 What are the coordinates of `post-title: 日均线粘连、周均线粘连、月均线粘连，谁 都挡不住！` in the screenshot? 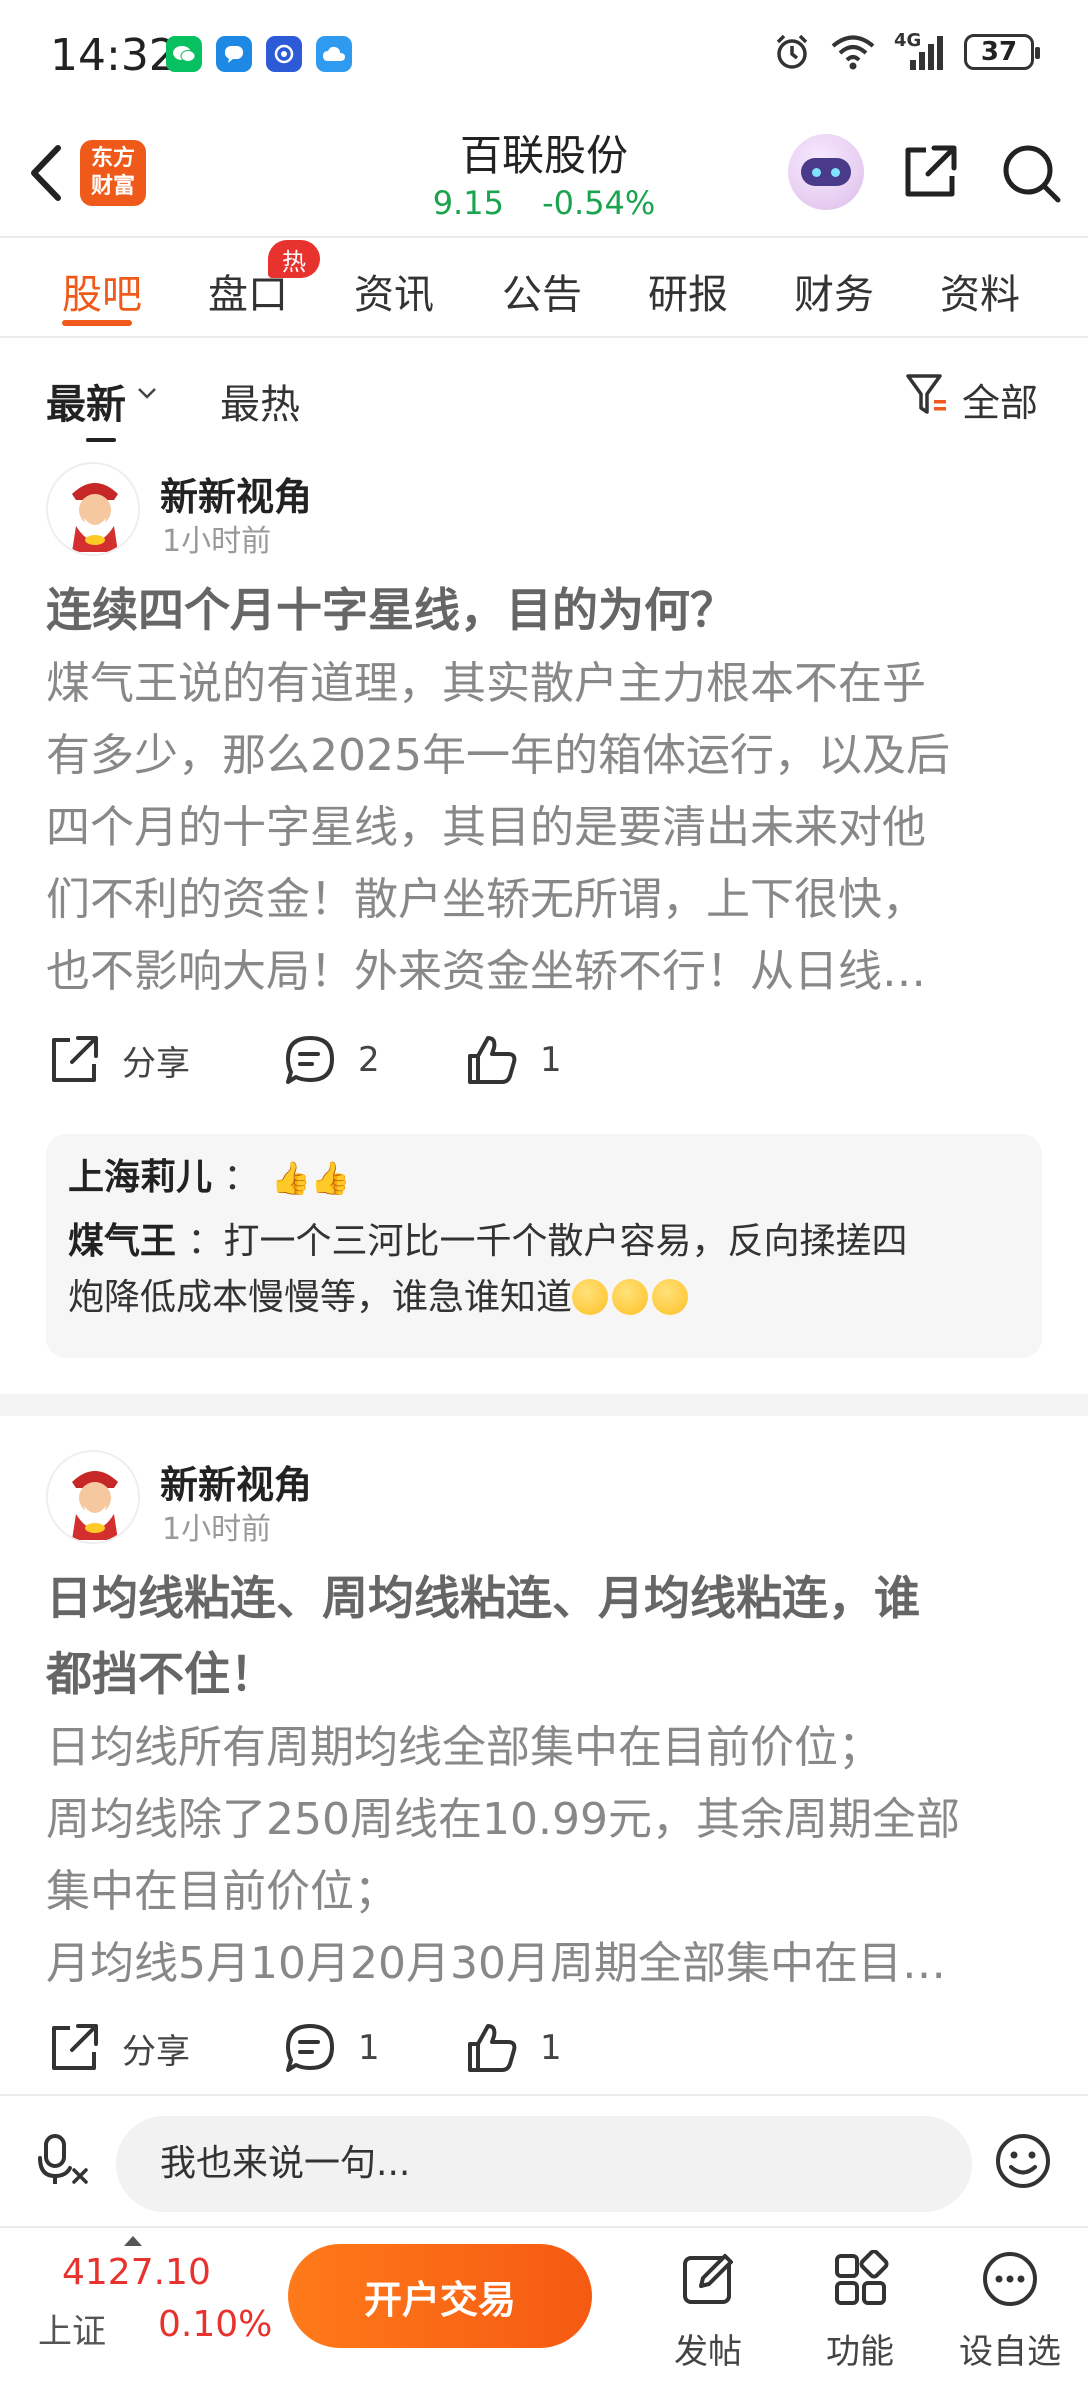 It's located at (546, 1636).